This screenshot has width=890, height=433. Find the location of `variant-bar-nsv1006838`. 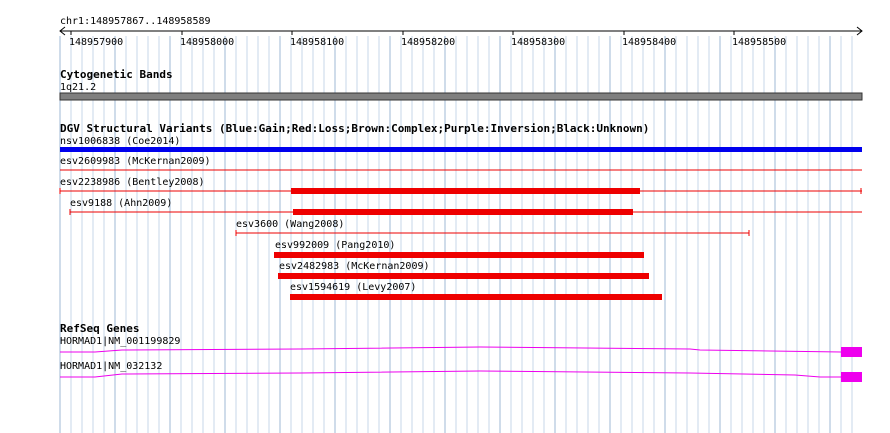

variant-bar-nsv1006838 is located at coordinates (461, 149).